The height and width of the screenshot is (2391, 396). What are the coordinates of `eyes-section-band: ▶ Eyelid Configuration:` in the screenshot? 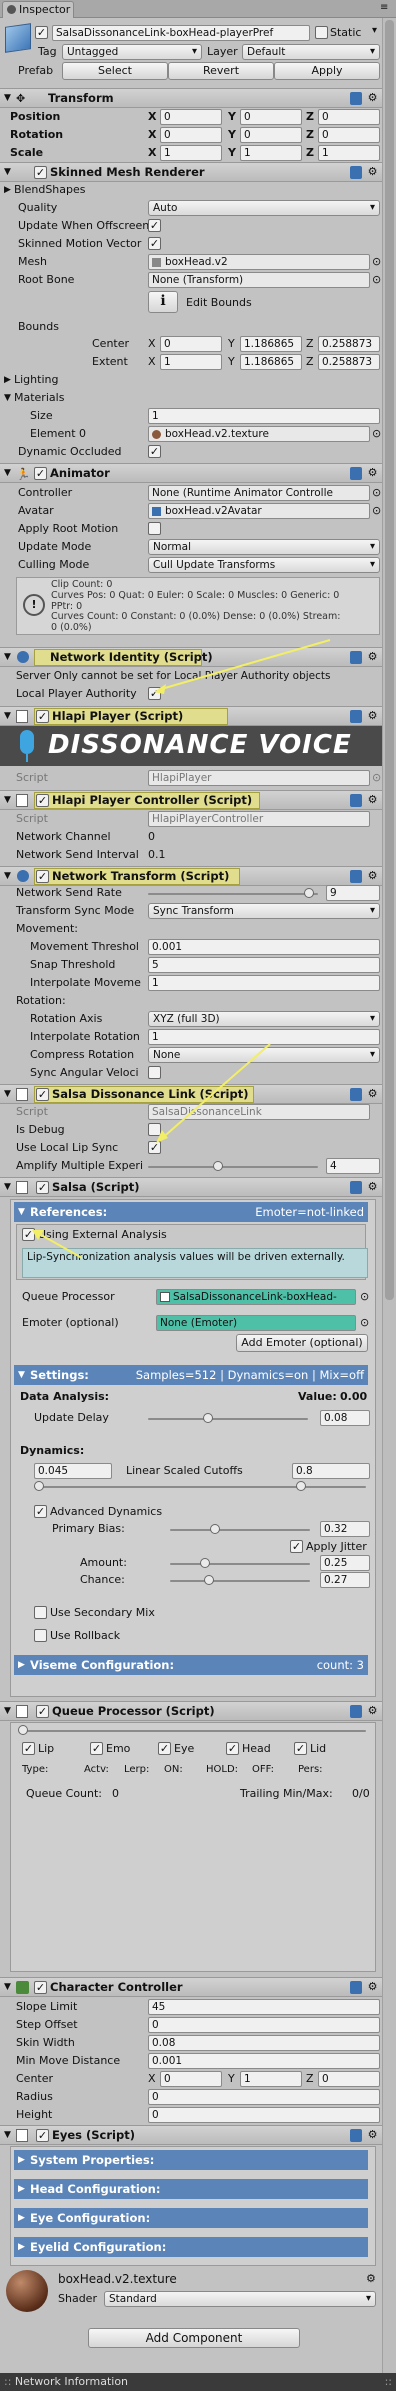 It's located at (191, 2247).